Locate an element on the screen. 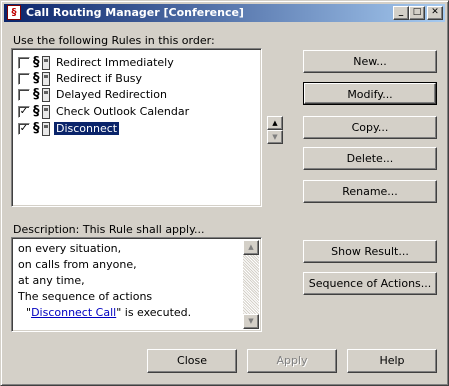 Image resolution: width=449 pixels, height=386 pixels. description-line: The sequence of actions is located at coordinates (85, 296).